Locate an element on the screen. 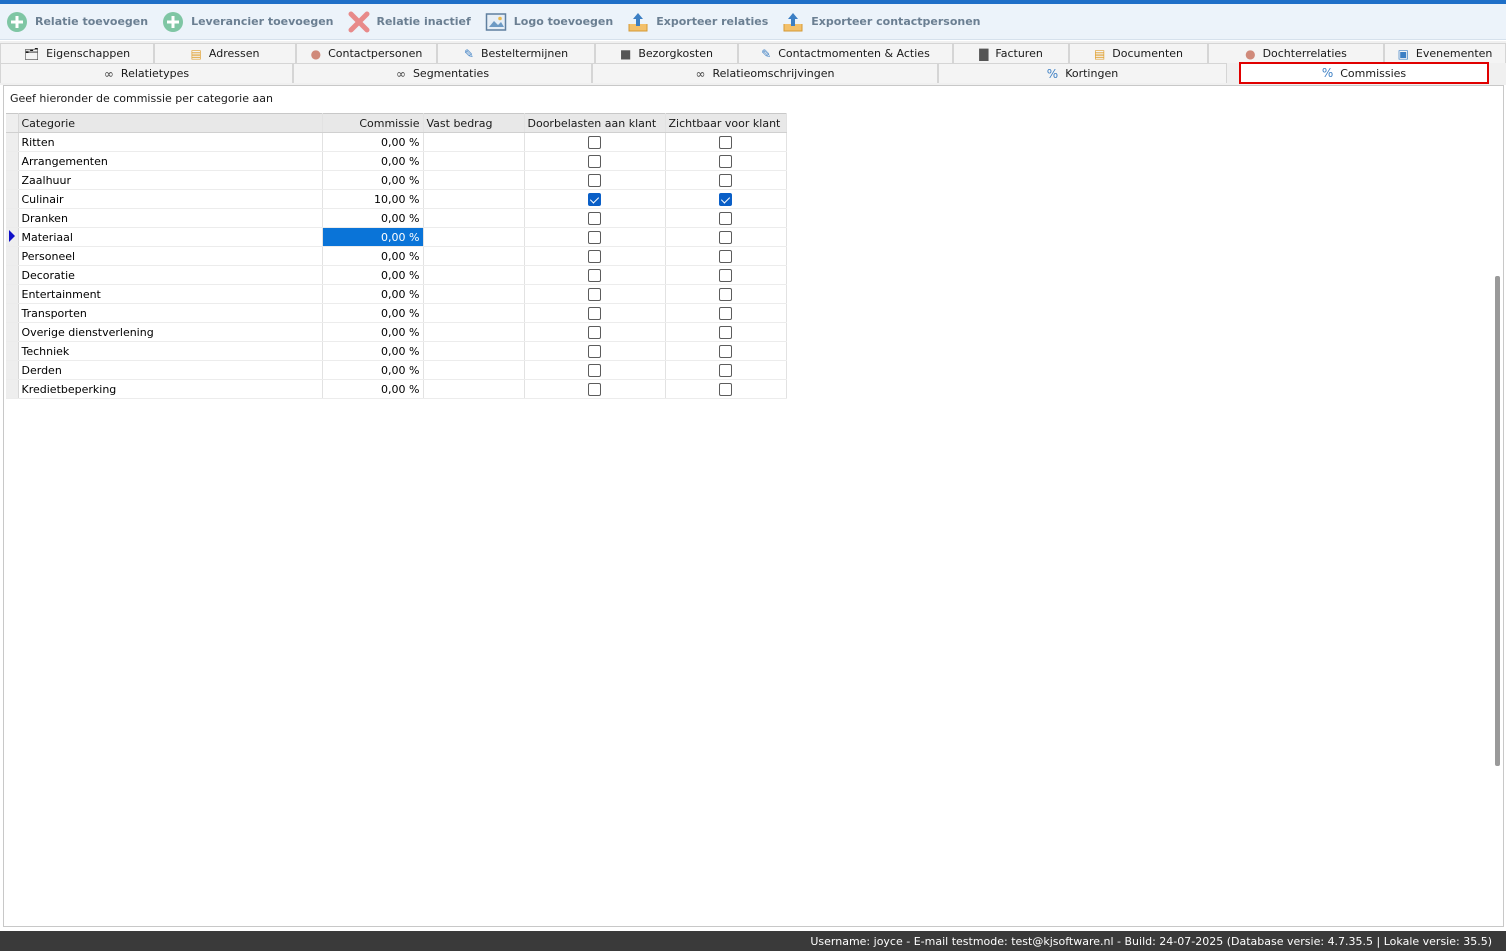 This screenshot has width=1506, height=951. cell-categorie: Kredietbeperking is located at coordinates (170, 389).